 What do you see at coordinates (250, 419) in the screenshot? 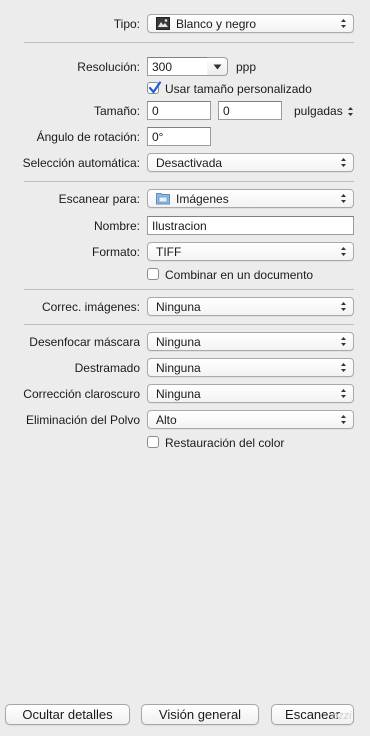
I see `polvo-popup: Alto` at bounding box center [250, 419].